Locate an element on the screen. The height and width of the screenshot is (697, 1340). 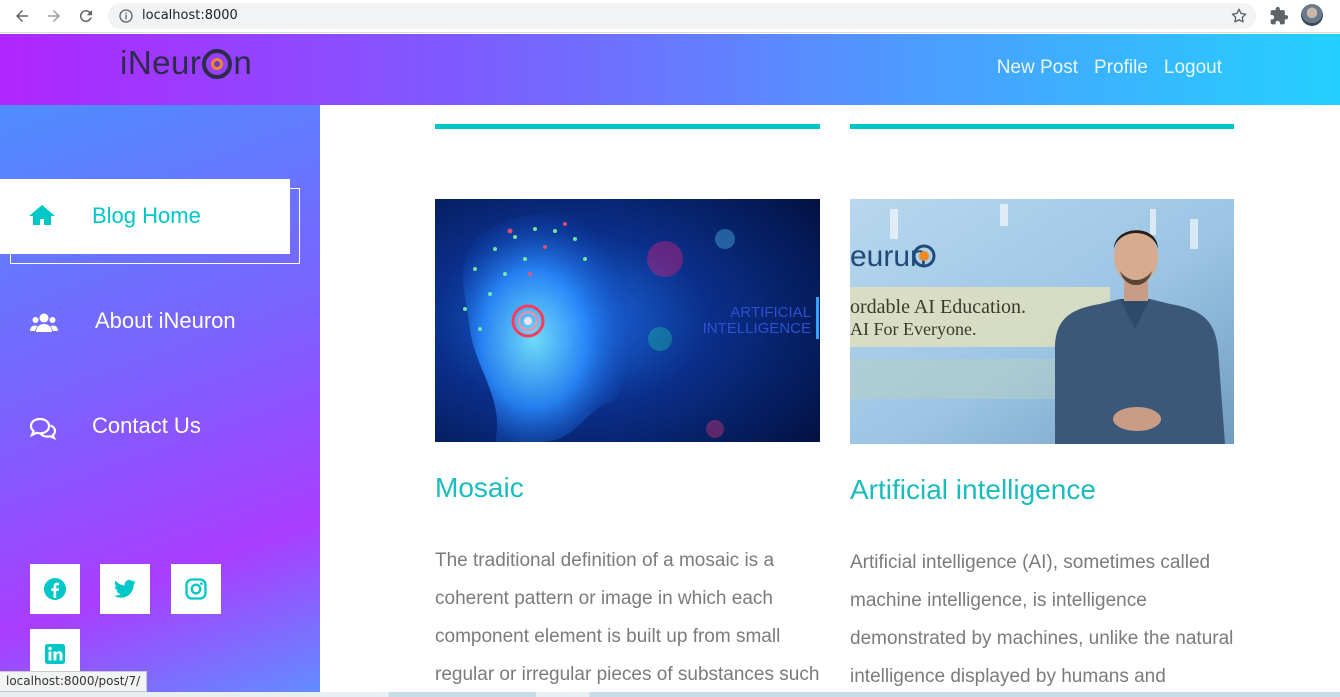
forward-button is located at coordinates (54, 16).